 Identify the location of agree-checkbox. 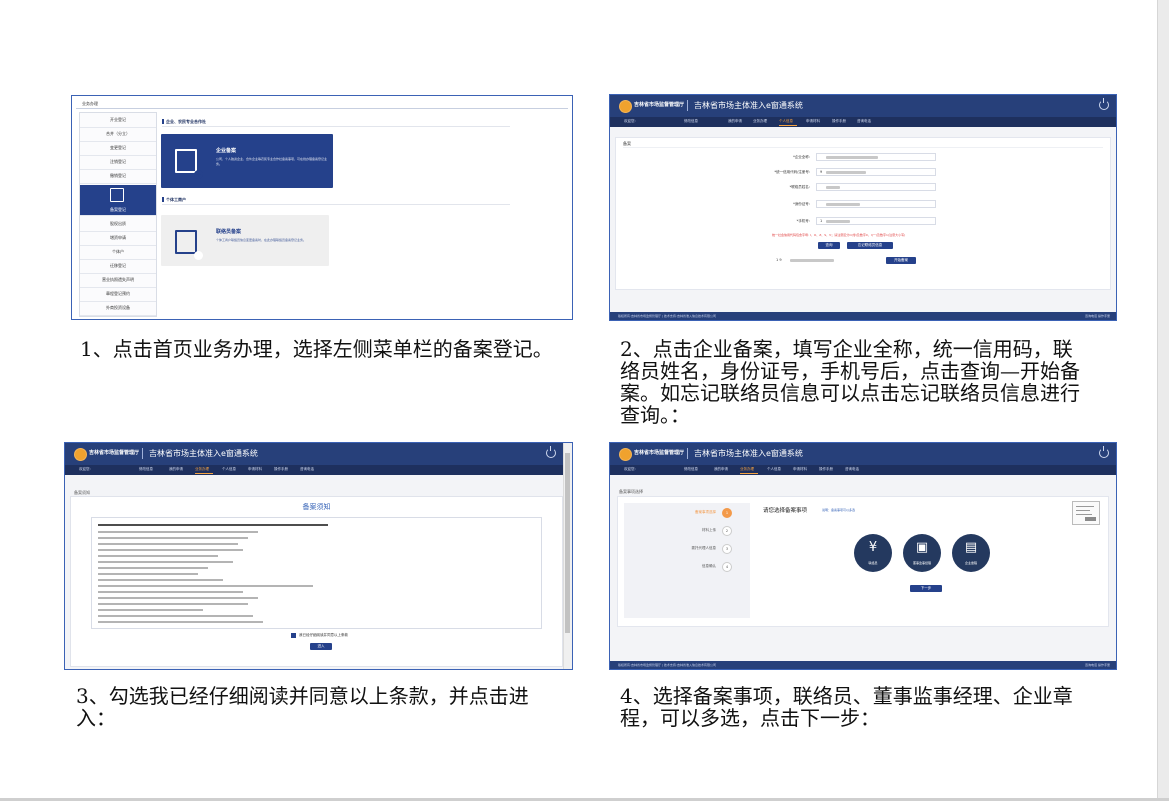
(293, 635).